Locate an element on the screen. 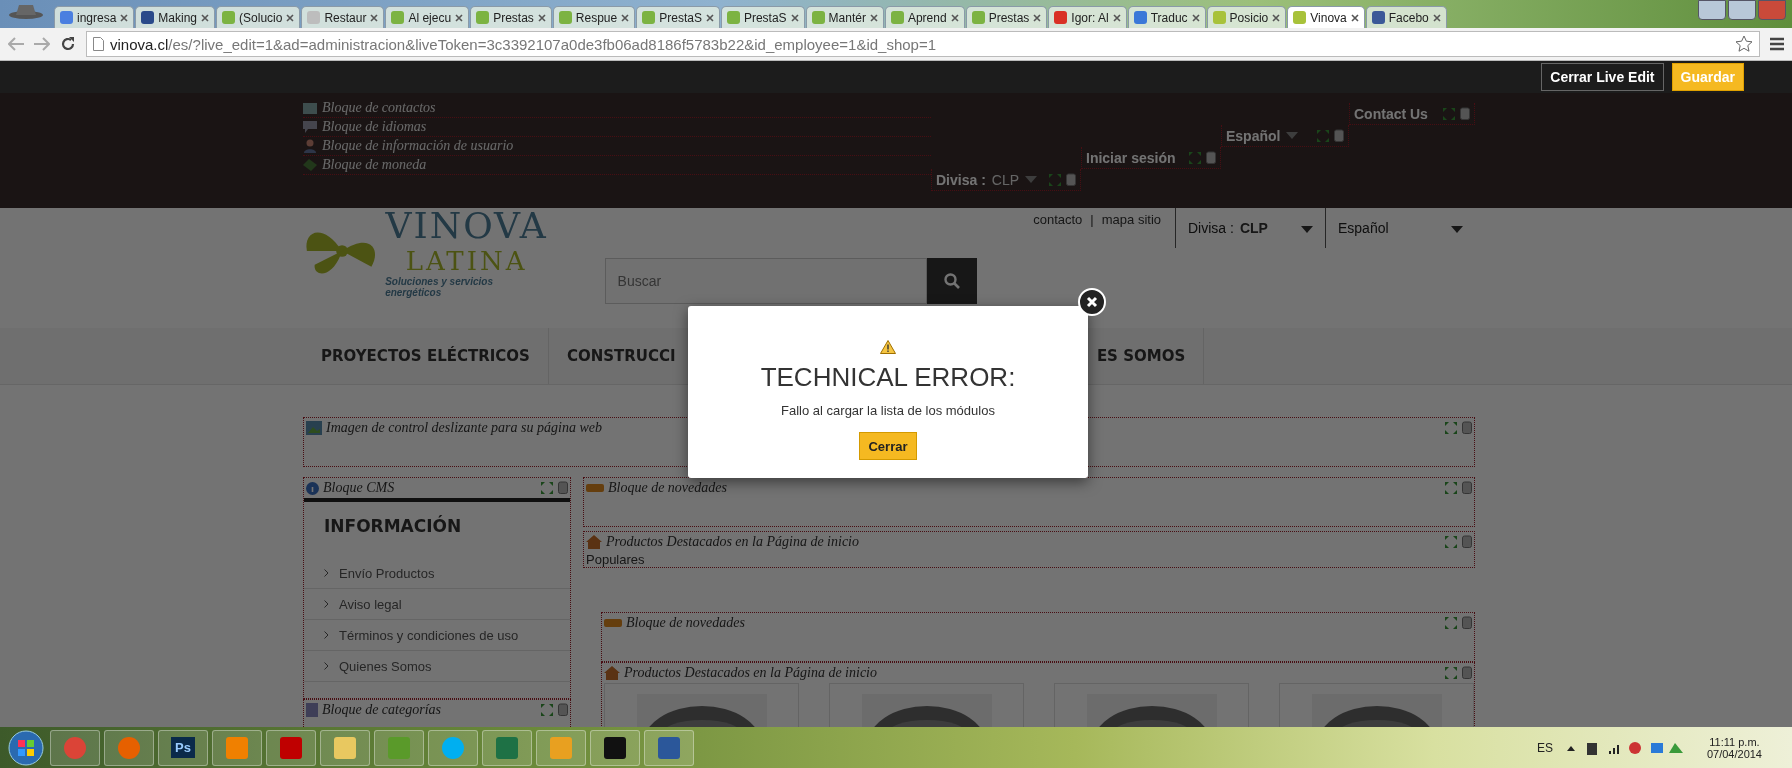  browser-tab: (Solucio is located at coordinates (258, 17).